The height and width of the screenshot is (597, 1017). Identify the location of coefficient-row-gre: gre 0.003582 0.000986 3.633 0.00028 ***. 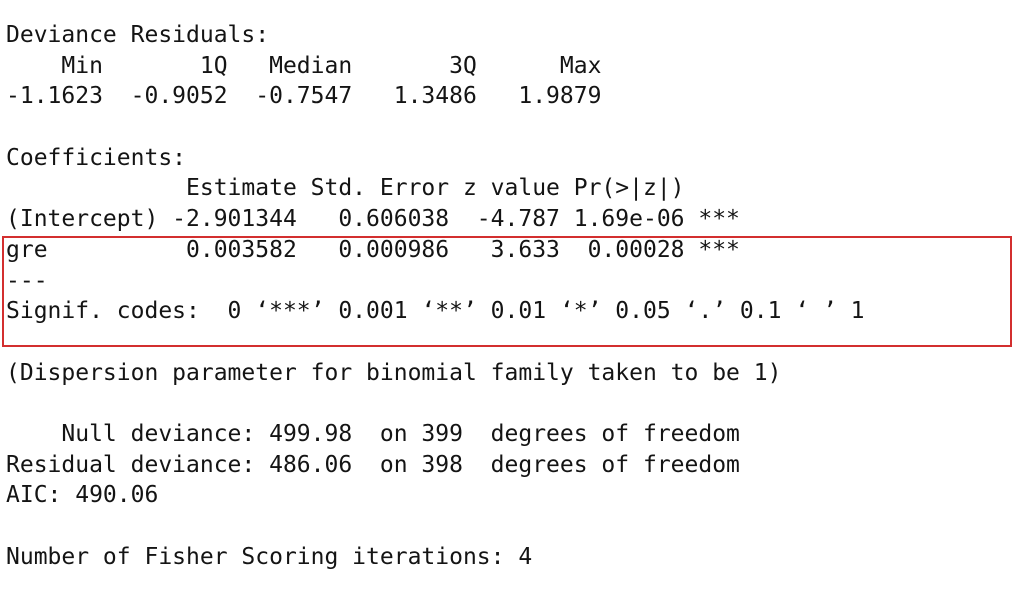
(373, 249).